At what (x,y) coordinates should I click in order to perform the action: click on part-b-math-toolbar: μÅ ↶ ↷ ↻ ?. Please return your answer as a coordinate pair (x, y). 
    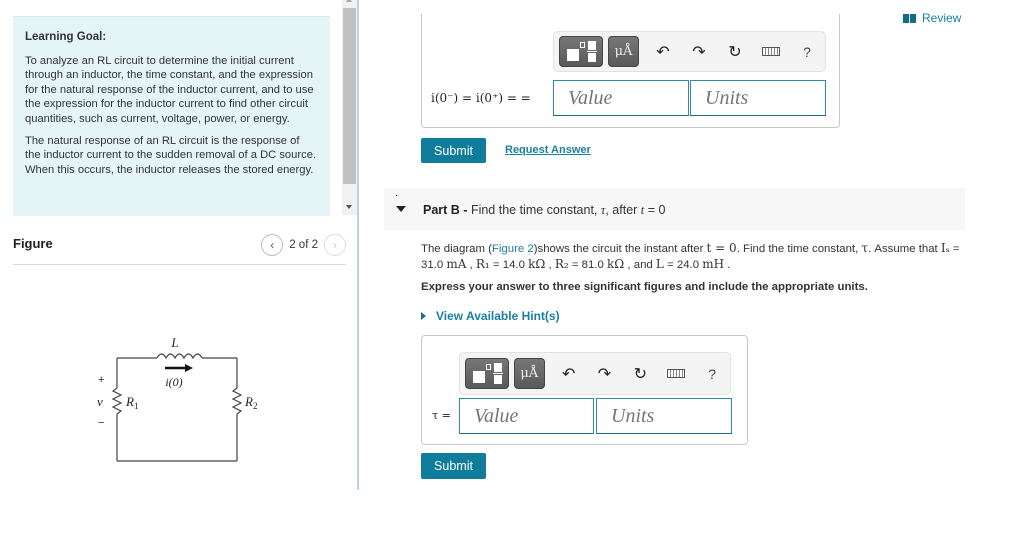
    Looking at the image, I should click on (595, 373).